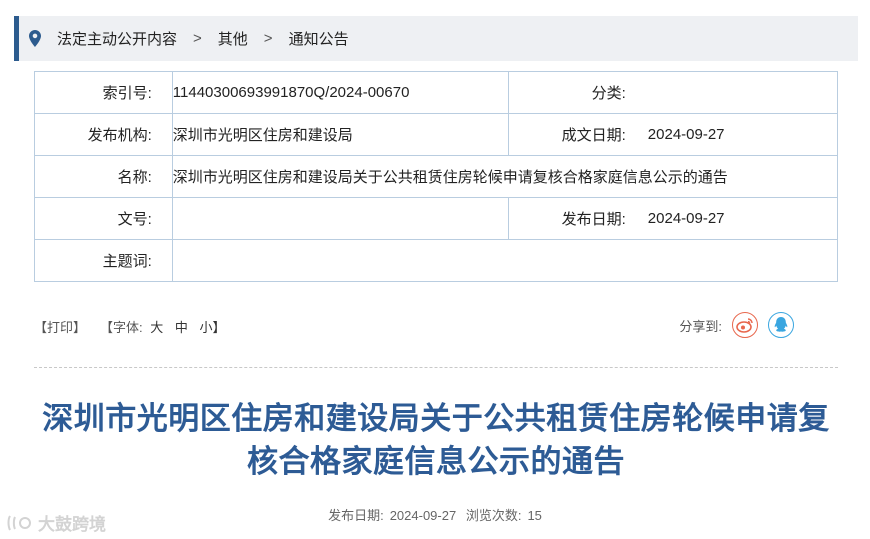 Image resolution: width=870 pixels, height=539 pixels. I want to click on document-number-value, so click(340, 218).